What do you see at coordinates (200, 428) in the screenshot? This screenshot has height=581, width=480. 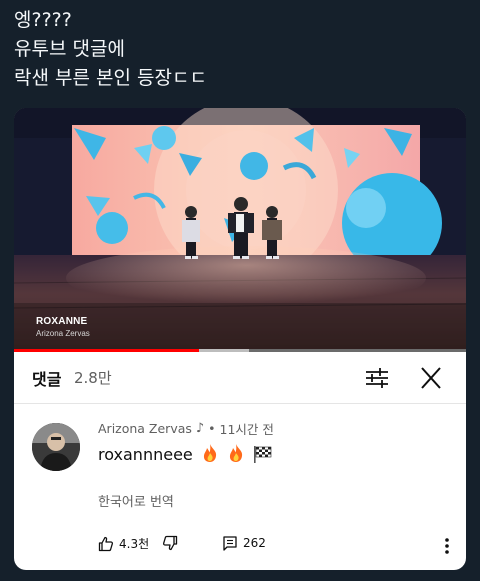 I see `music-note-icon: ♪` at bounding box center [200, 428].